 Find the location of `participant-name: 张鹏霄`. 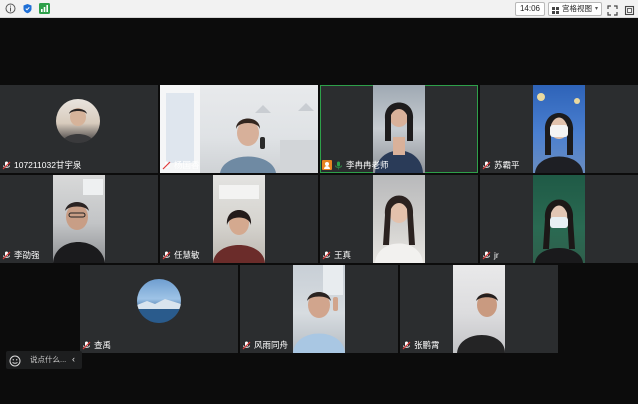

participant-name: 张鹏霄 is located at coordinates (427, 345).